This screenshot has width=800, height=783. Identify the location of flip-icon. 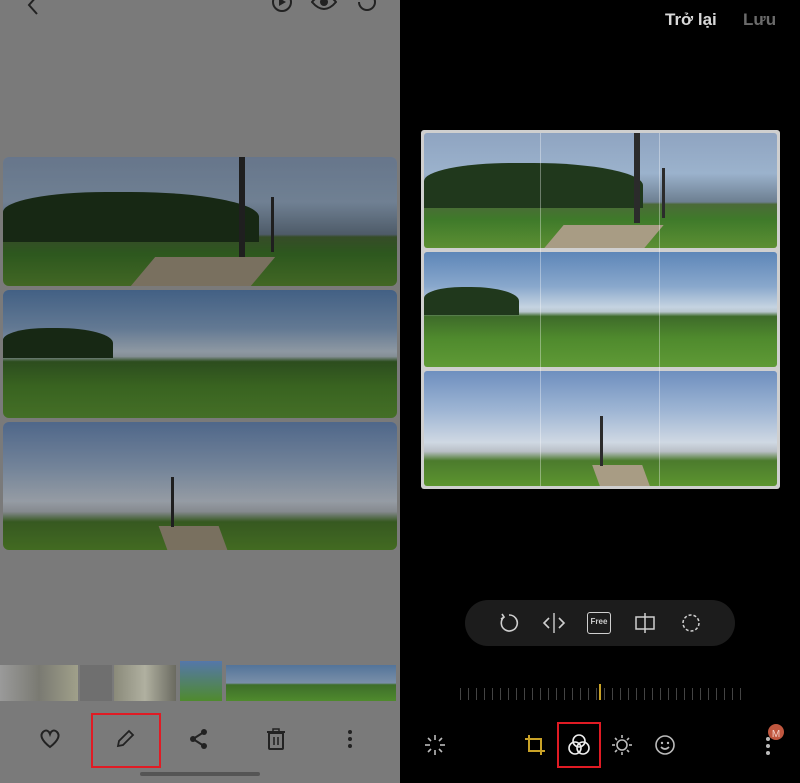
(554, 623).